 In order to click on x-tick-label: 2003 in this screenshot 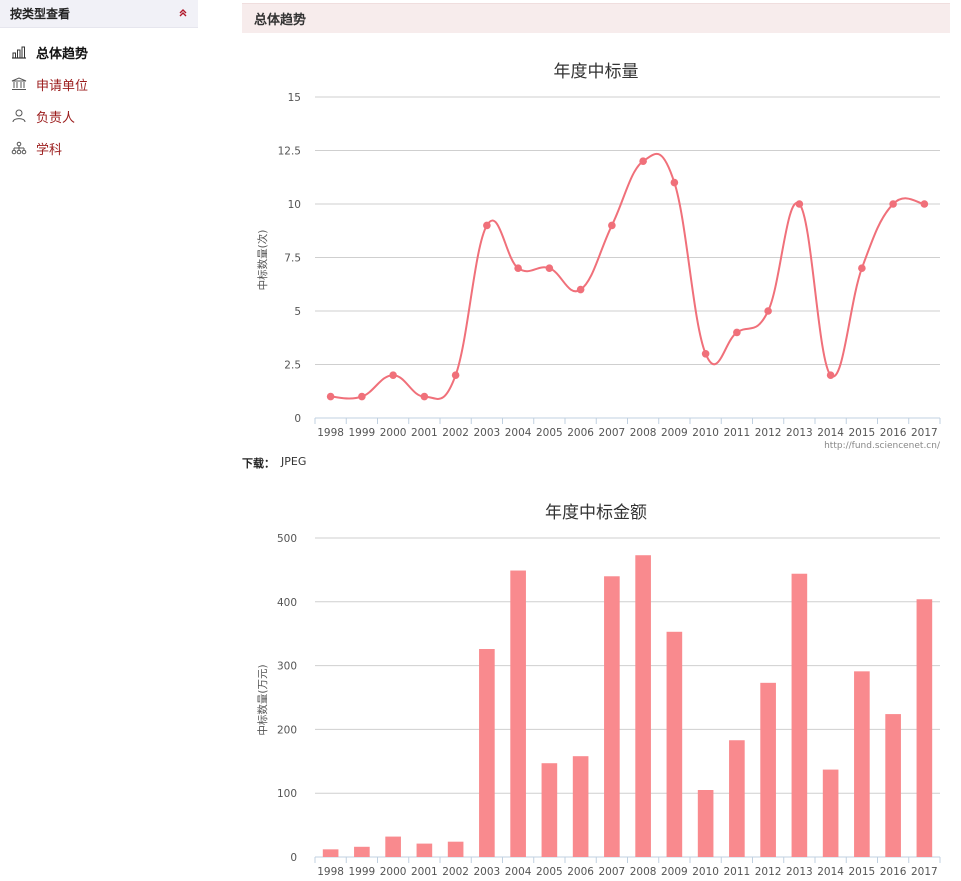, I will do `click(487, 872)`.